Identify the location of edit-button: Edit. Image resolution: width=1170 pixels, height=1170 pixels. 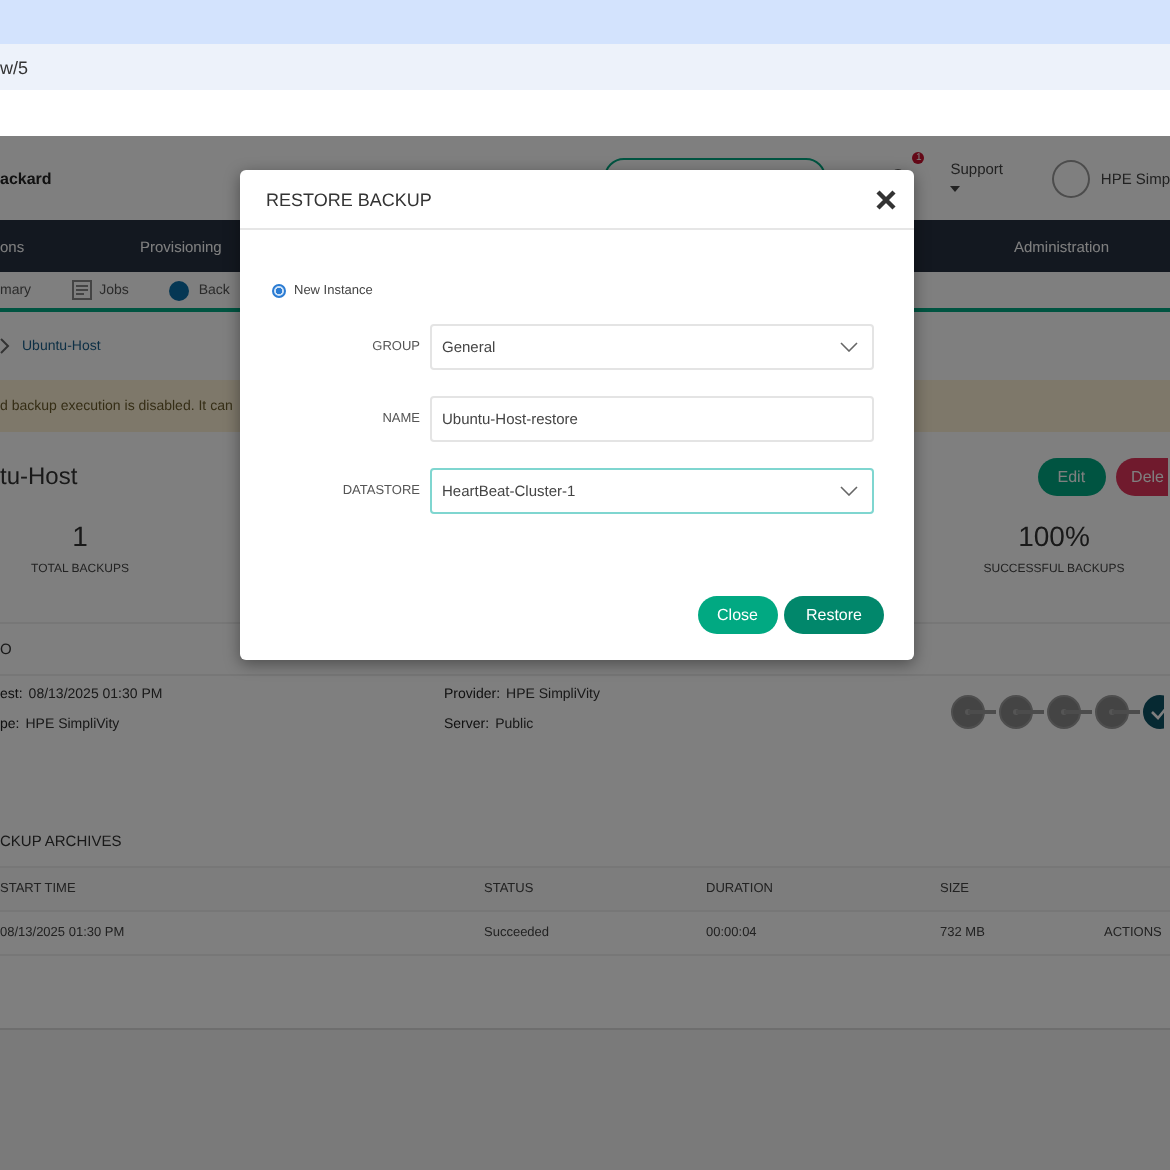
(1071, 476).